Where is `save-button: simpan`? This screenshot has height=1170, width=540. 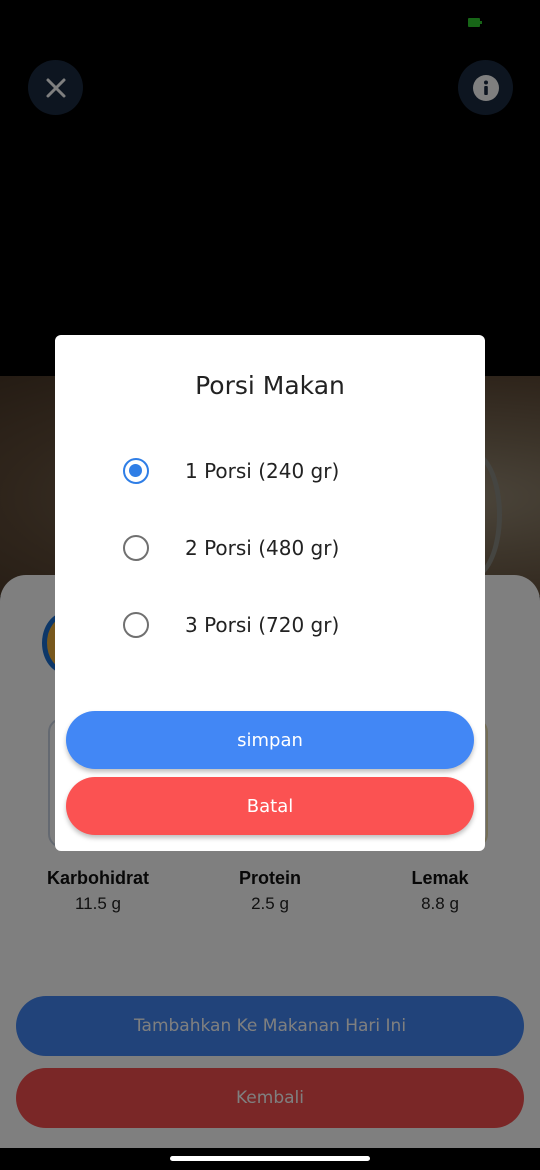 save-button: simpan is located at coordinates (270, 740).